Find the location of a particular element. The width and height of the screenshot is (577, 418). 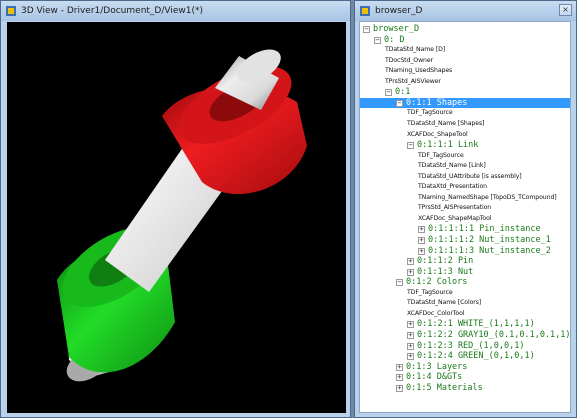

tree-node: +0:1:1:1:3 Nut_instance_2 is located at coordinates (465, 251).